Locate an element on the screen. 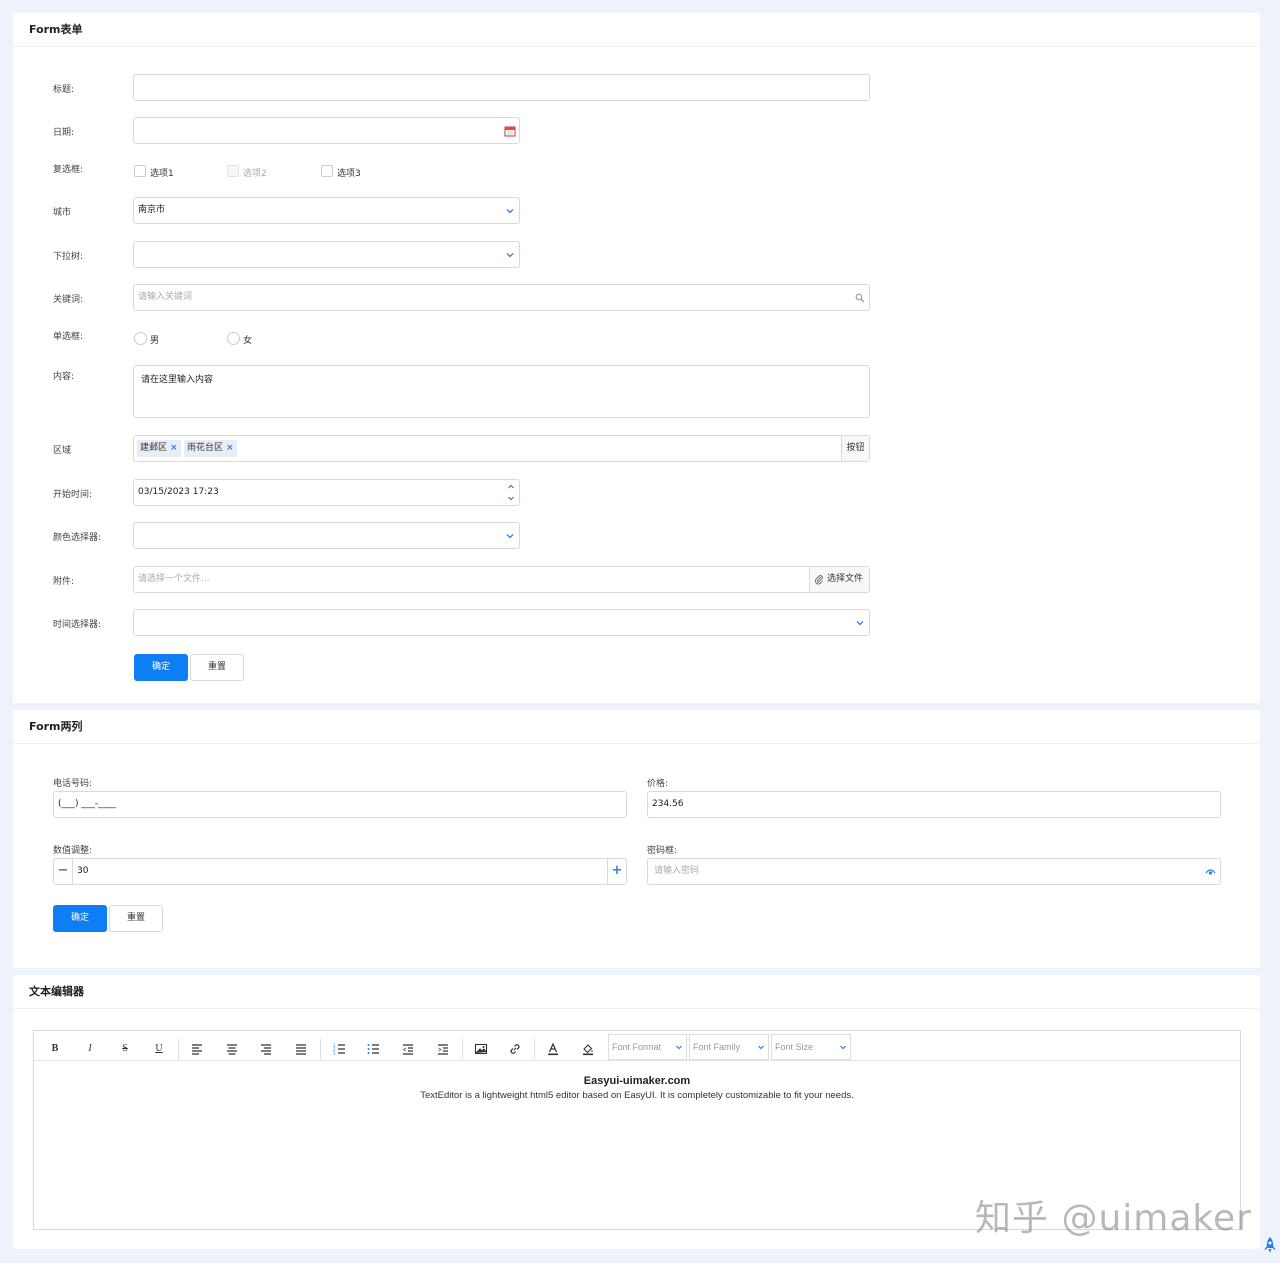  panel-title: Form两列 is located at coordinates (636, 727).